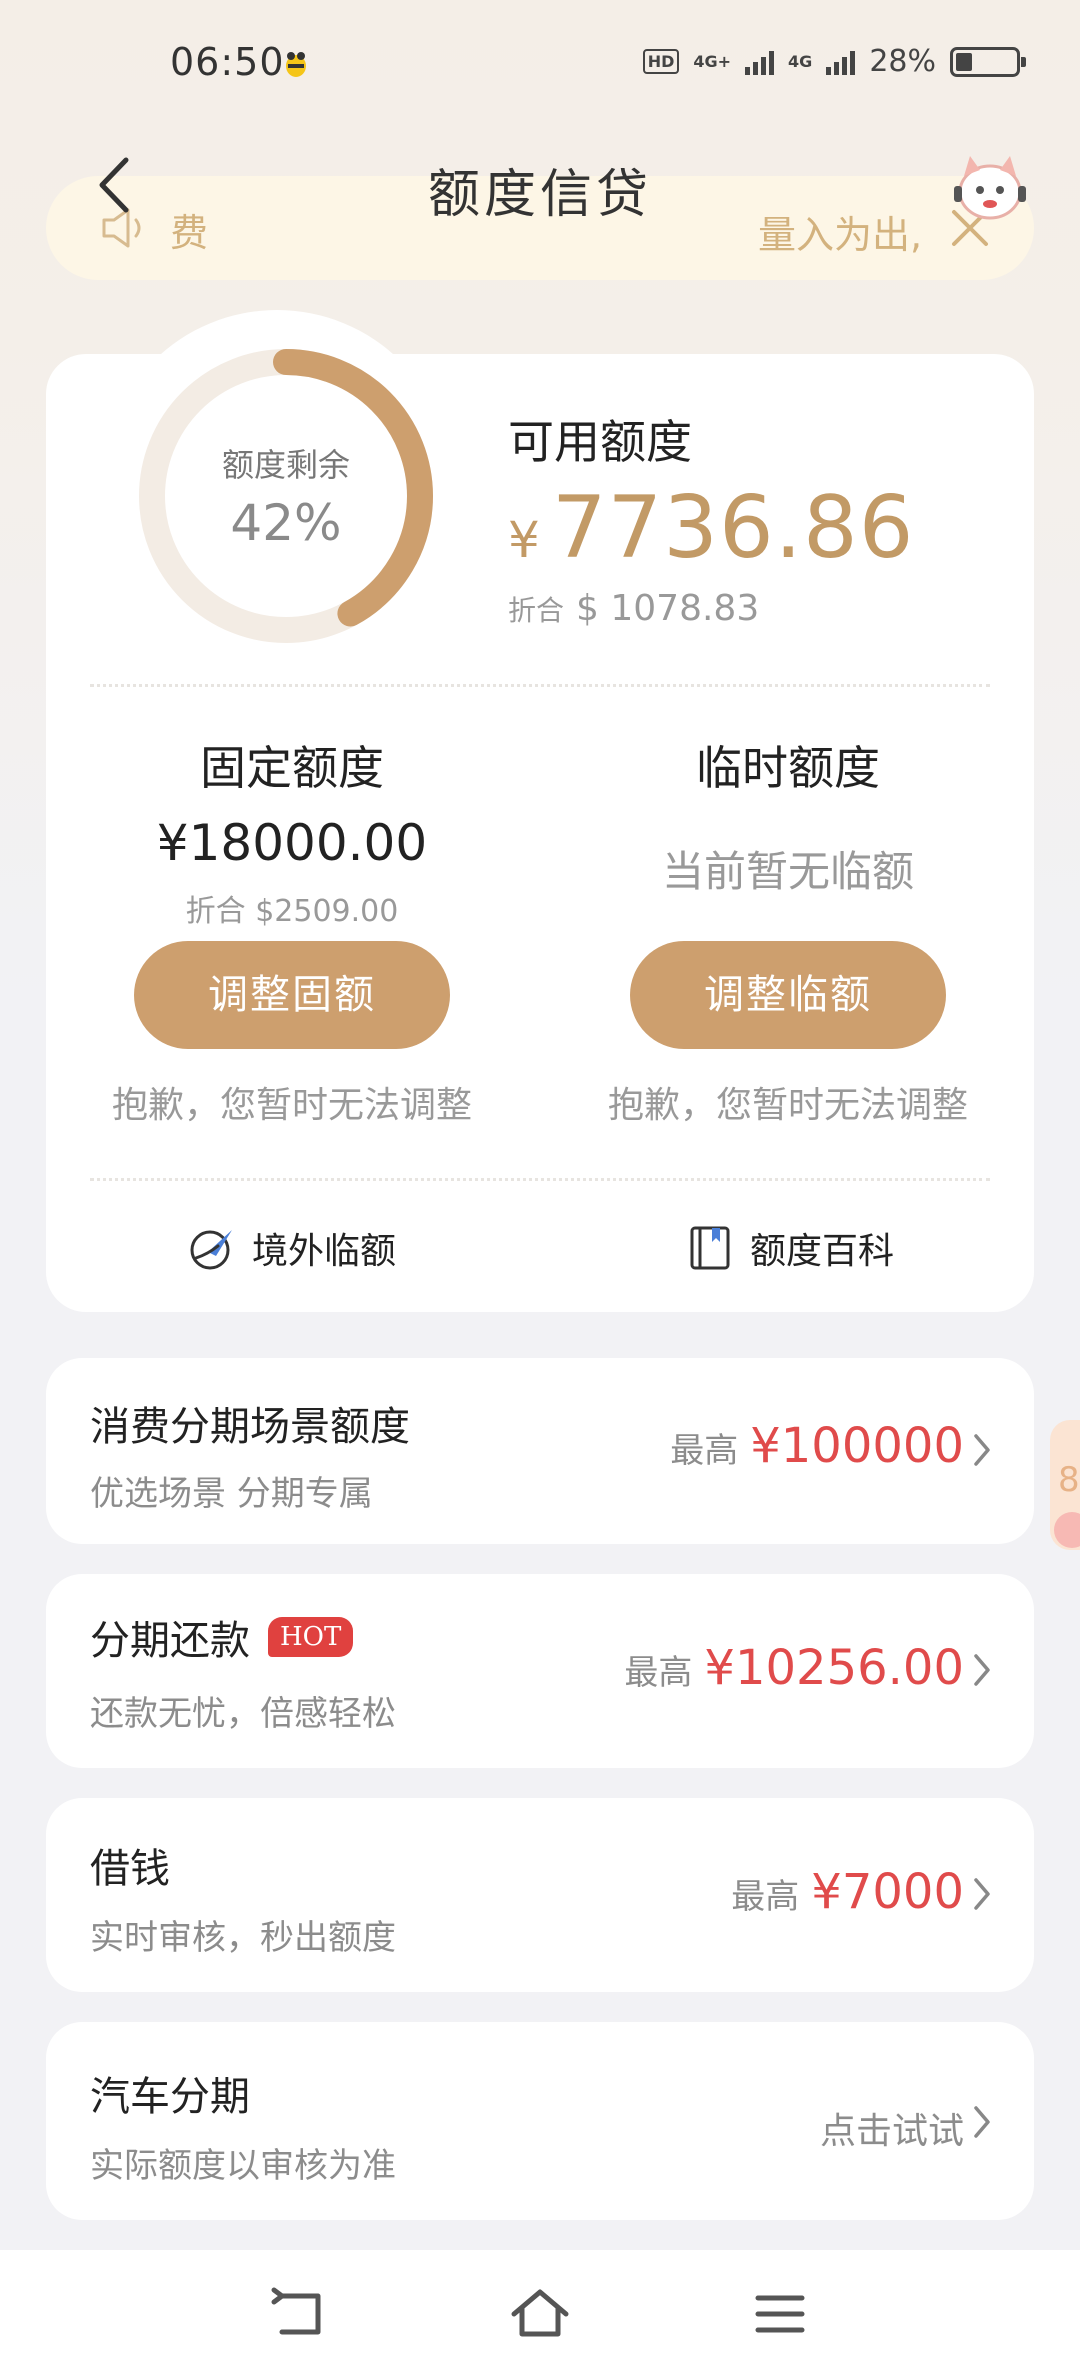 This screenshot has width=1080, height=2376. Describe the element at coordinates (291, 1105) in the screenshot. I see `fixed-quota-tip: 抱歉，您暂时无法调整` at that location.